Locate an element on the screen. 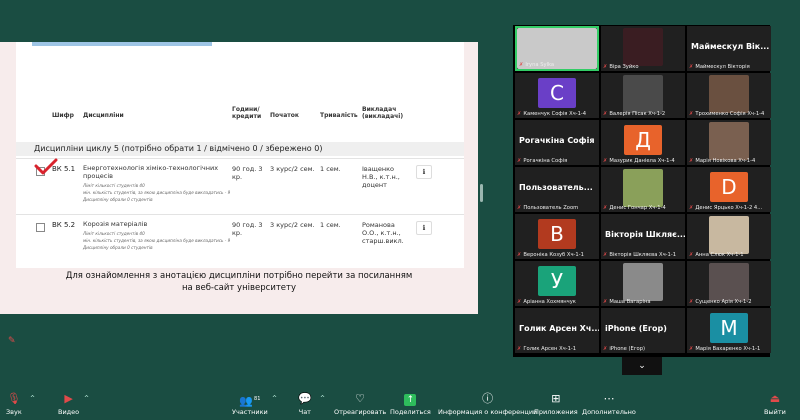 The image size is (800, 420). reactions-button: ♡ Отреагировать is located at coordinates (360, 404).